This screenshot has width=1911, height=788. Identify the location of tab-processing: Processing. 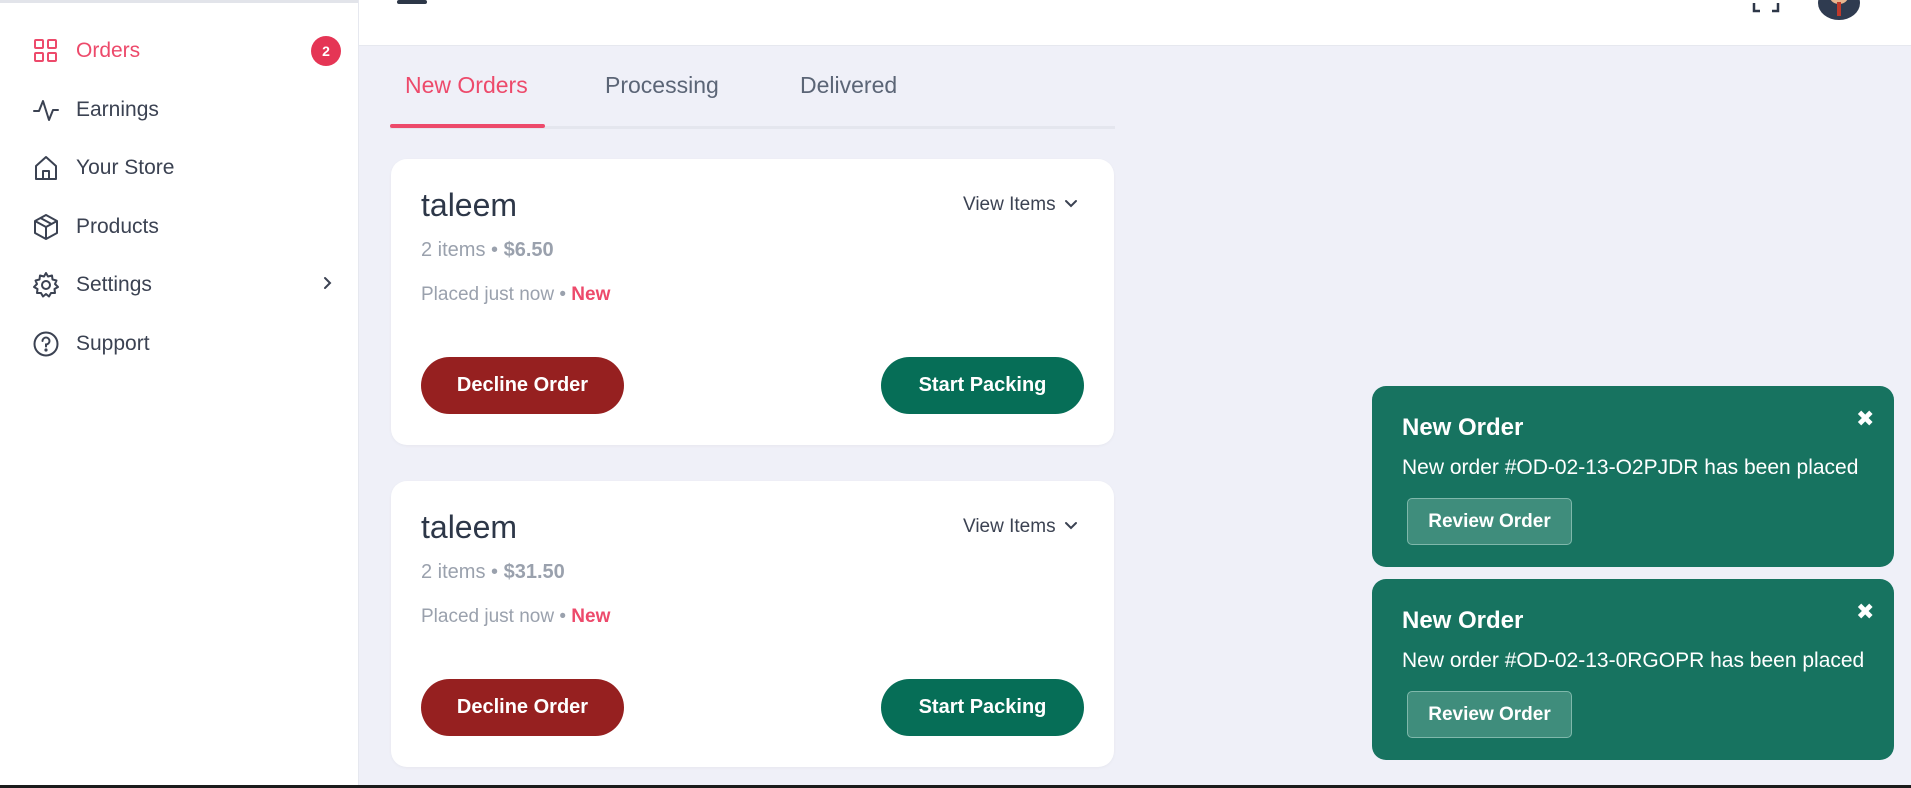
(662, 85).